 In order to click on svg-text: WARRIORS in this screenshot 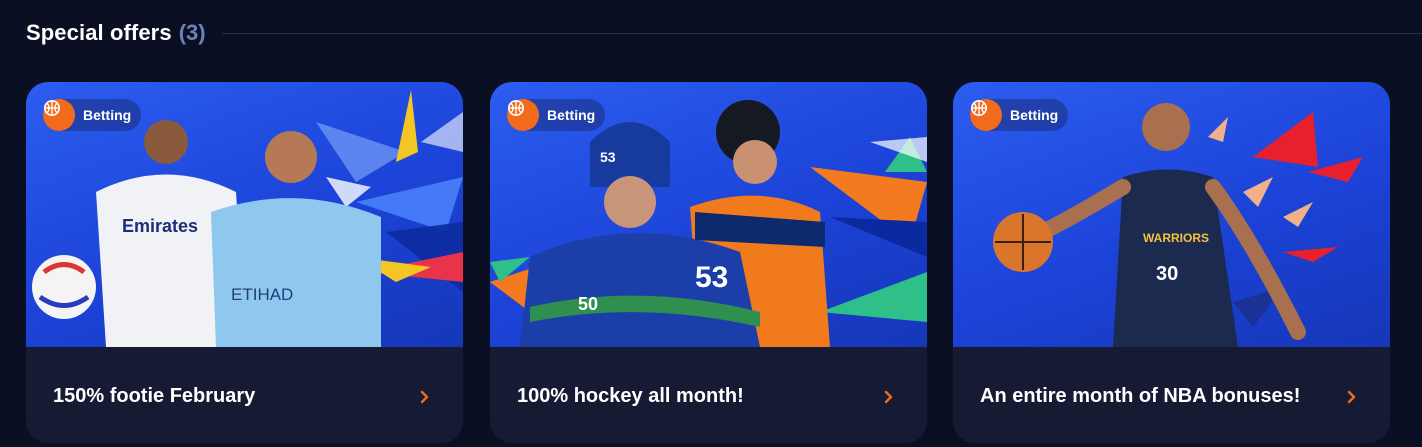, I will do `click(1176, 238)`.